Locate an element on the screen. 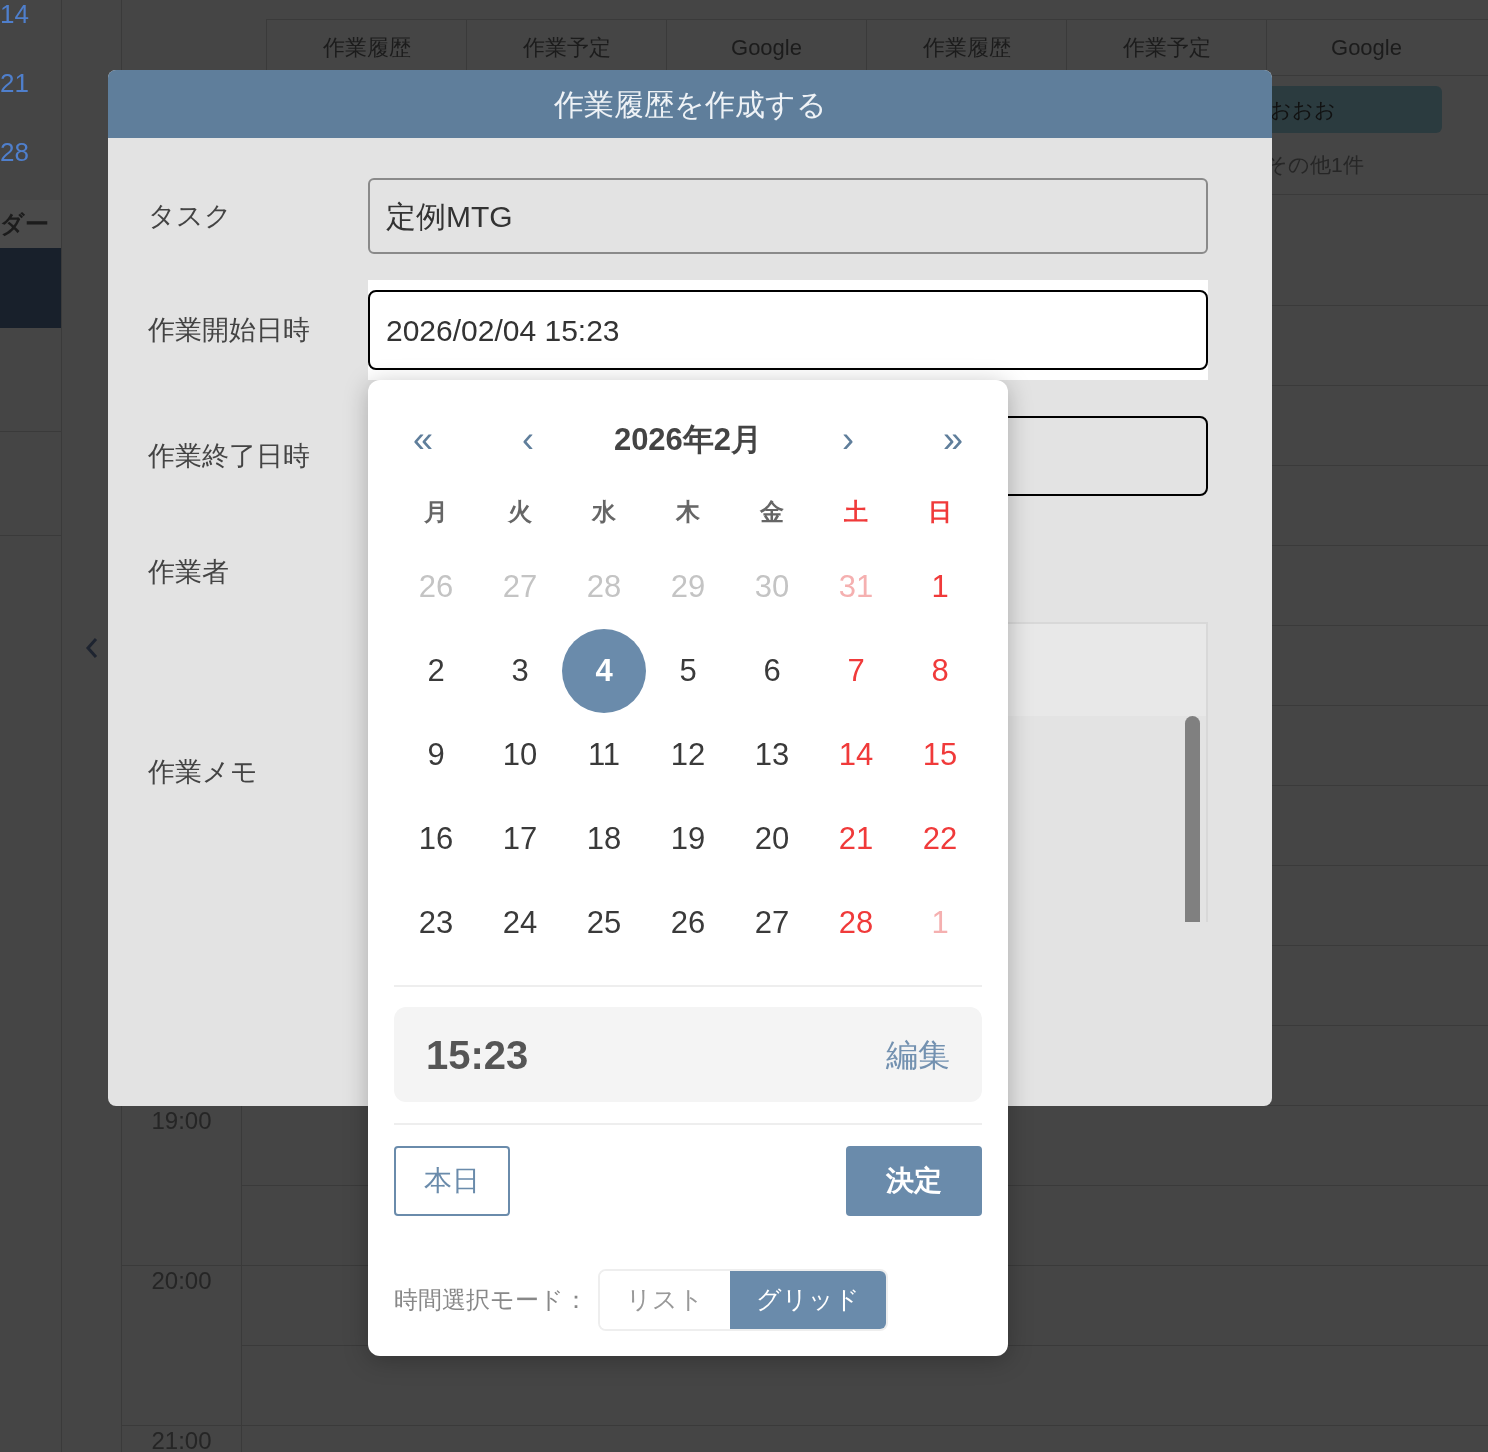  sidebar-date: 21 is located at coordinates (14, 83).